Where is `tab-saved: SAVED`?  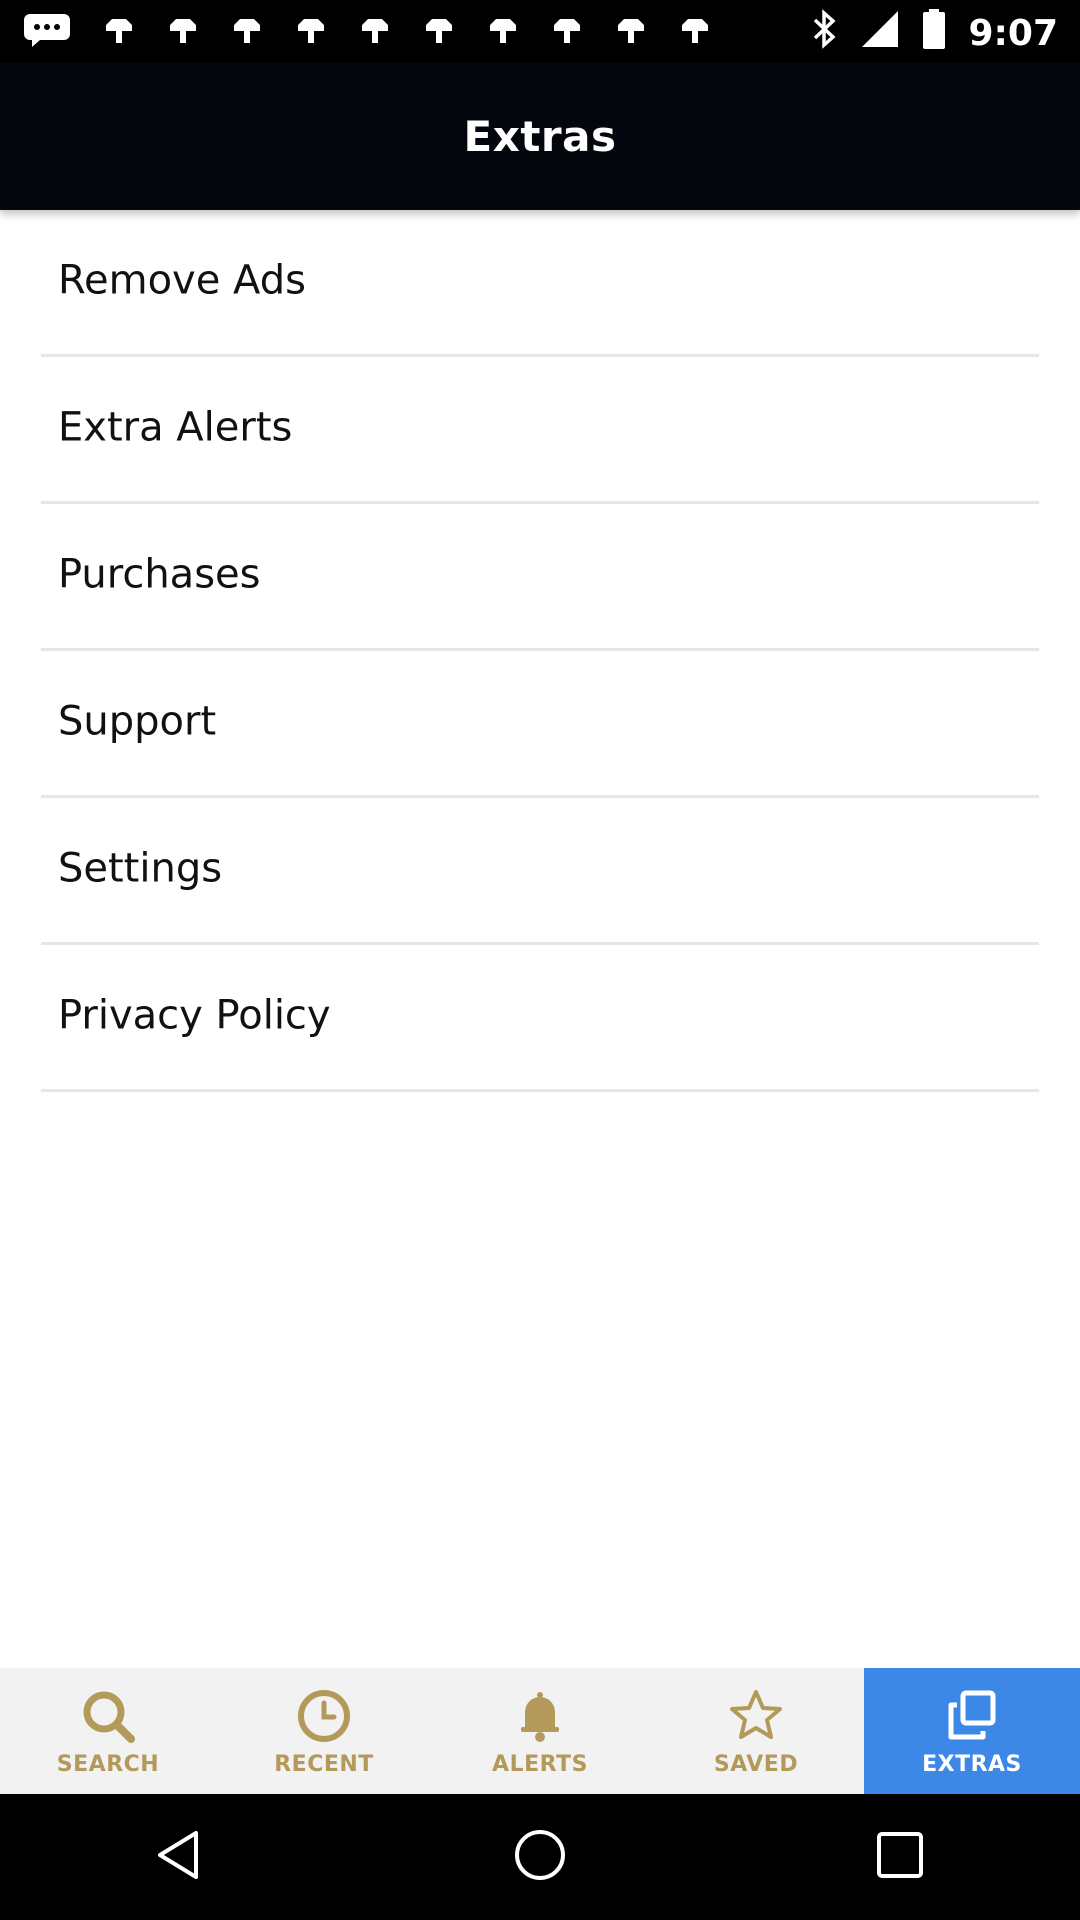 tab-saved: SAVED is located at coordinates (756, 1731).